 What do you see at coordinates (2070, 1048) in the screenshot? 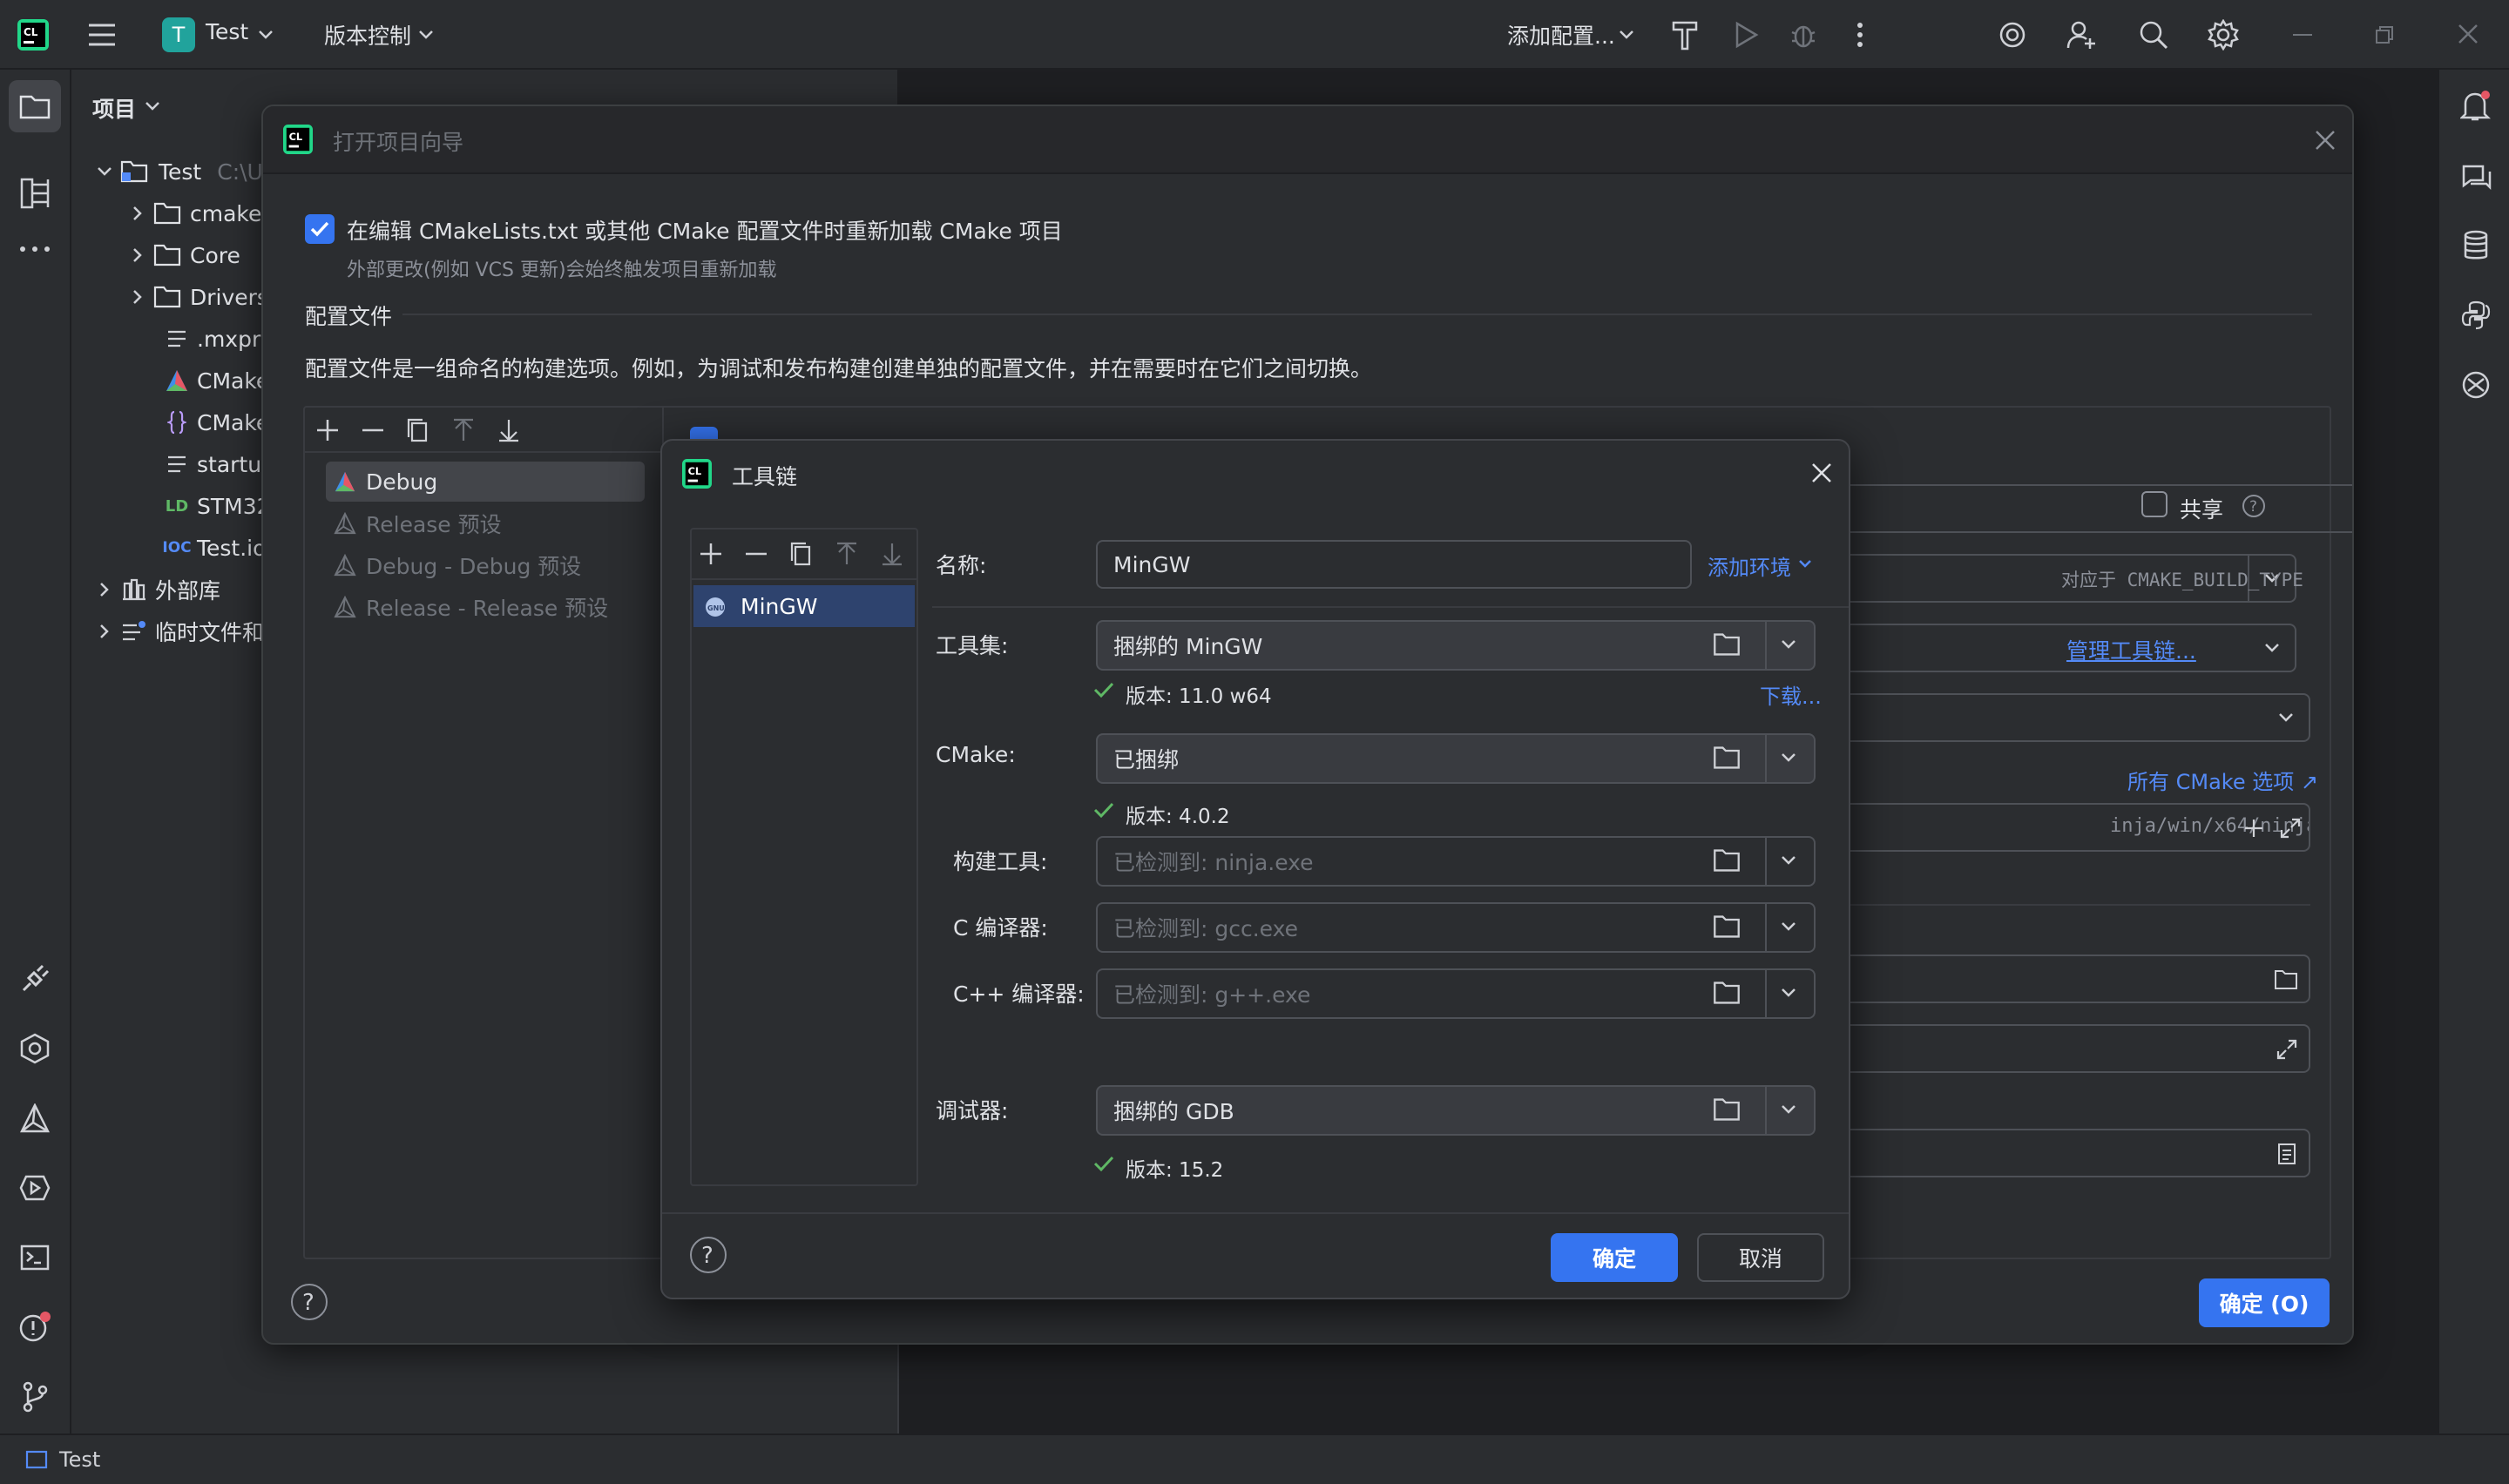
I see `build-options-field` at bounding box center [2070, 1048].